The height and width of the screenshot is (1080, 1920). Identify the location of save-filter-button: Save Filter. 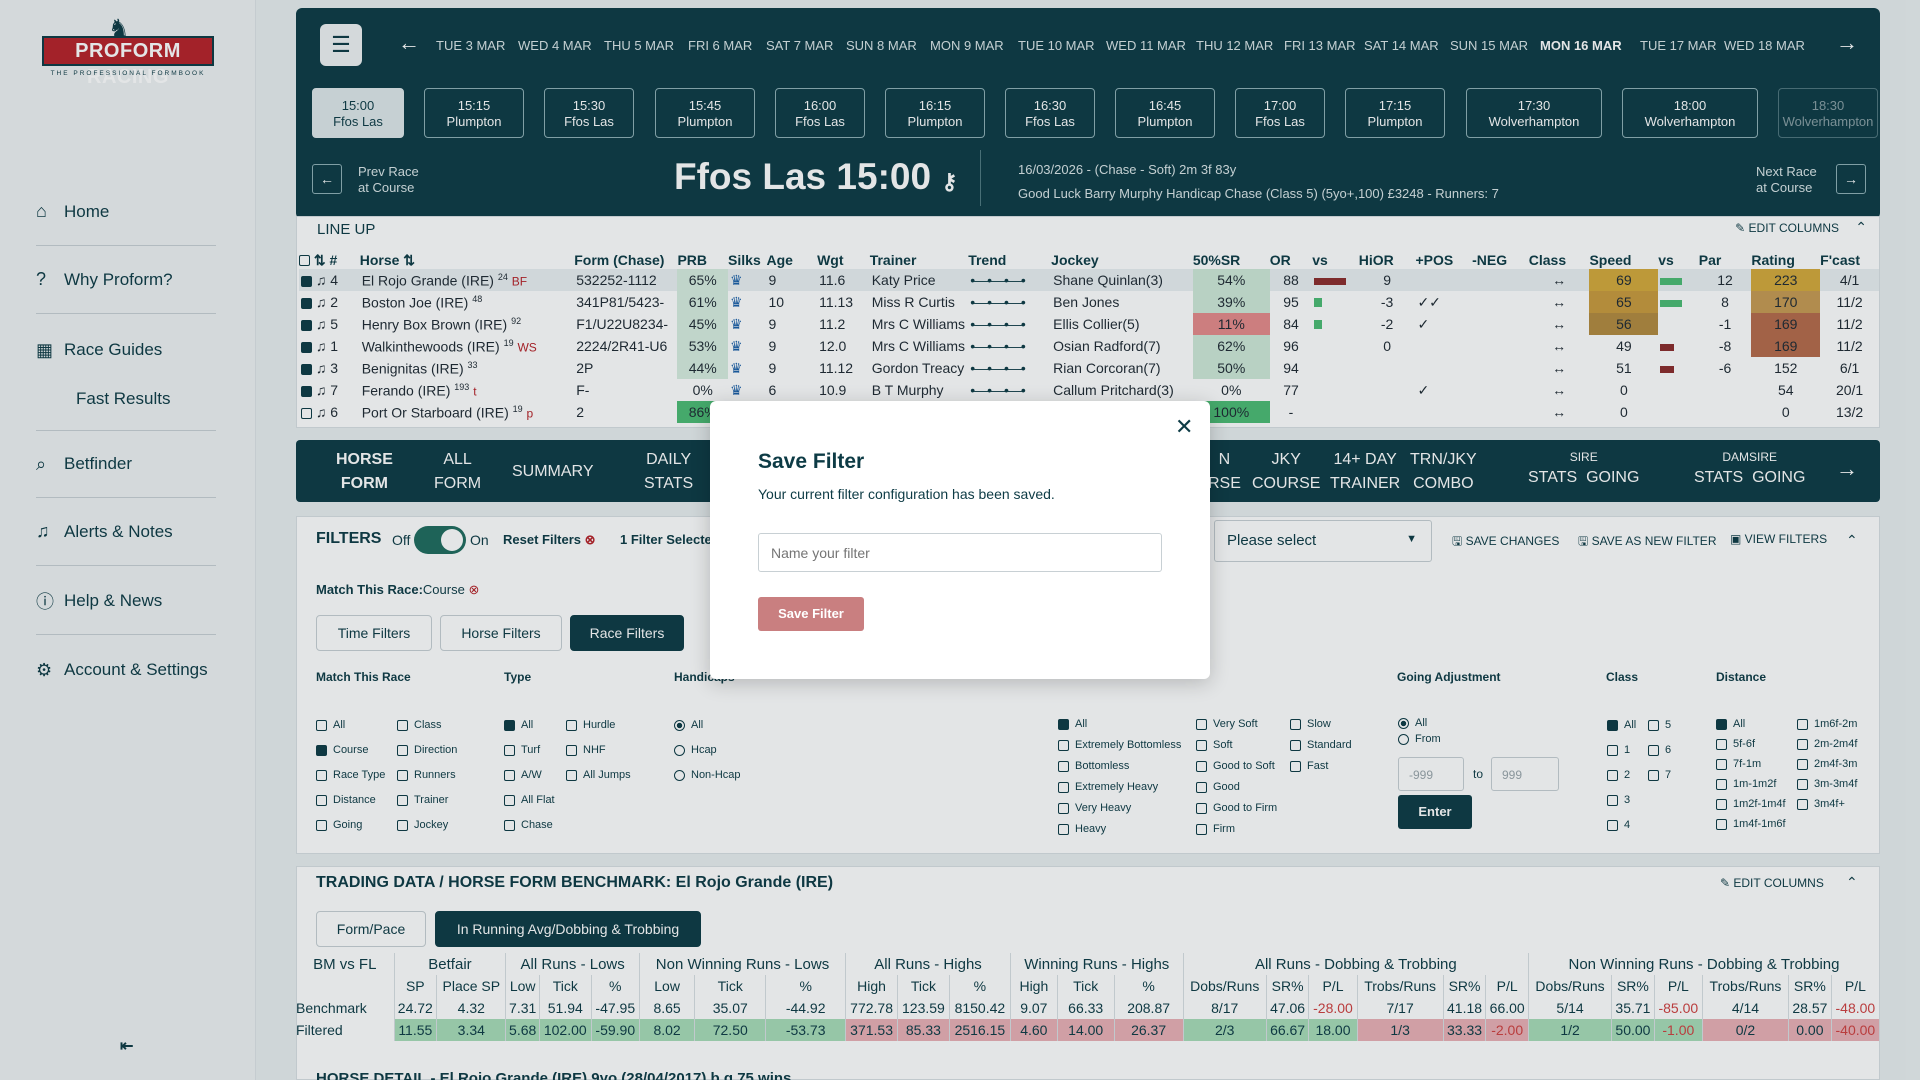
(811, 614).